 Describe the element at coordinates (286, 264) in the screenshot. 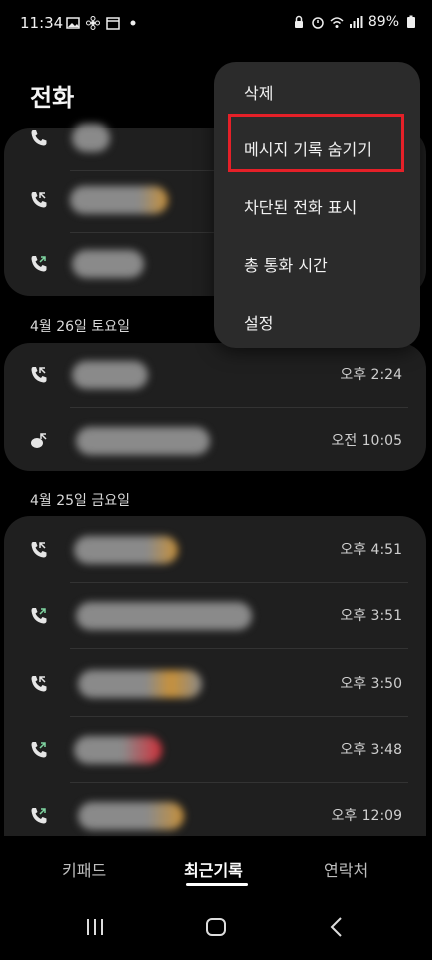

I see `menu-item-total-call-time: 총 통화 시간` at that location.